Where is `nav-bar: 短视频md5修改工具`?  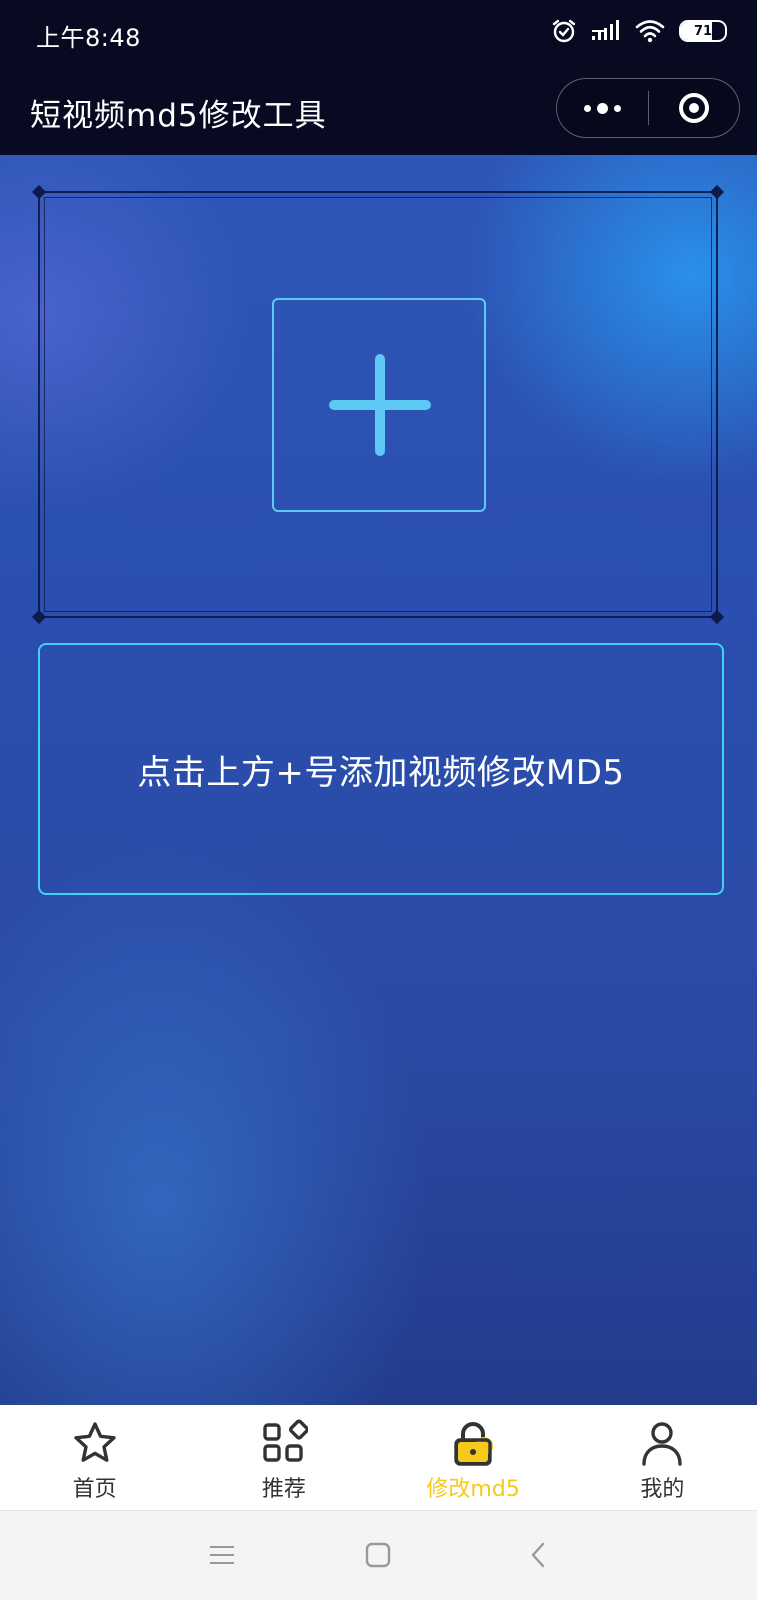 nav-bar: 短视频md5修改工具 is located at coordinates (378, 113).